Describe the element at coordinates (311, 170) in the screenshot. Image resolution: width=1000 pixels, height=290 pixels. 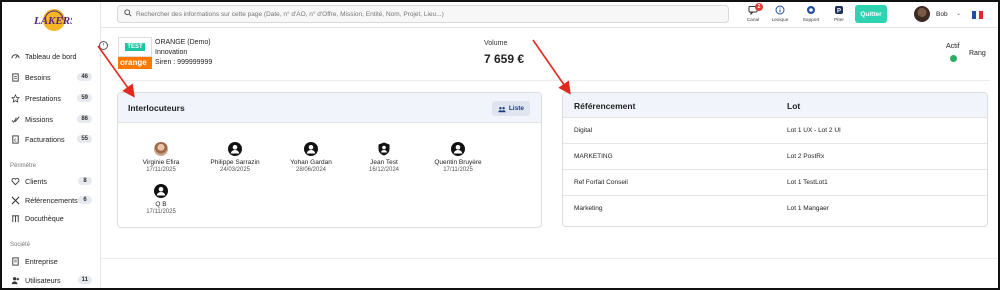
I see `contact-date: 28/06/2024` at that location.